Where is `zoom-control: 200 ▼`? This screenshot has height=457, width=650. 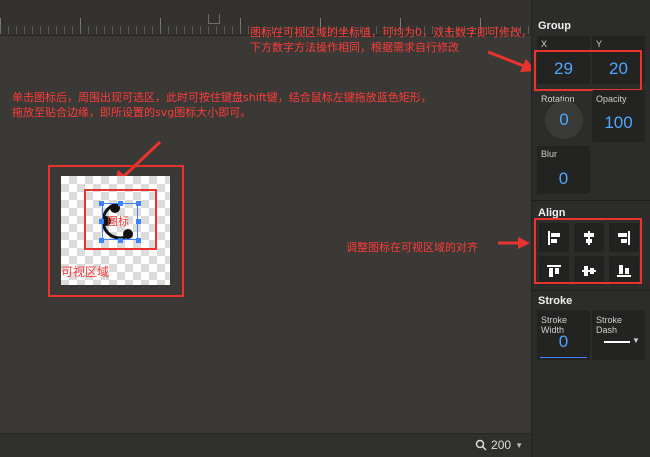
zoom-control: 200 ▼ is located at coordinates (499, 445).